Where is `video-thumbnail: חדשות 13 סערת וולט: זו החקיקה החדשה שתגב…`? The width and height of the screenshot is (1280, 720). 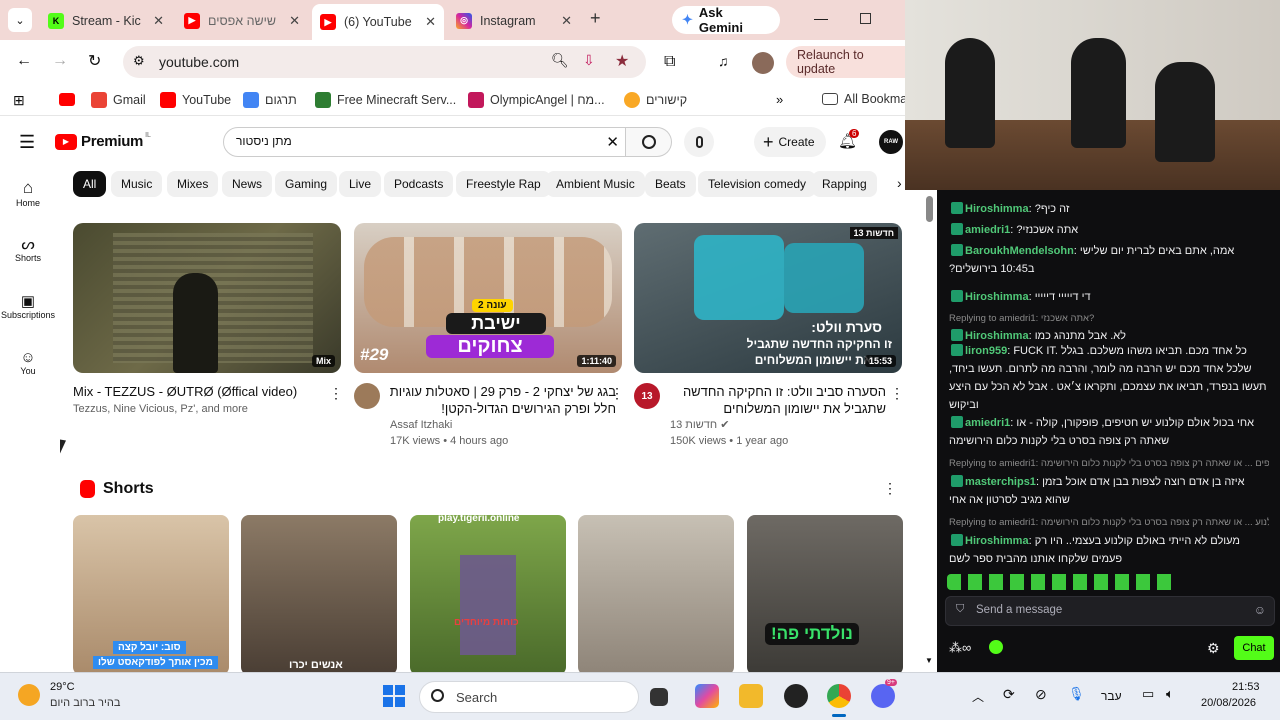
video-thumbnail: חדשות 13 סערת וולט: זו החקיקה החדשה שתגב… is located at coordinates (768, 298).